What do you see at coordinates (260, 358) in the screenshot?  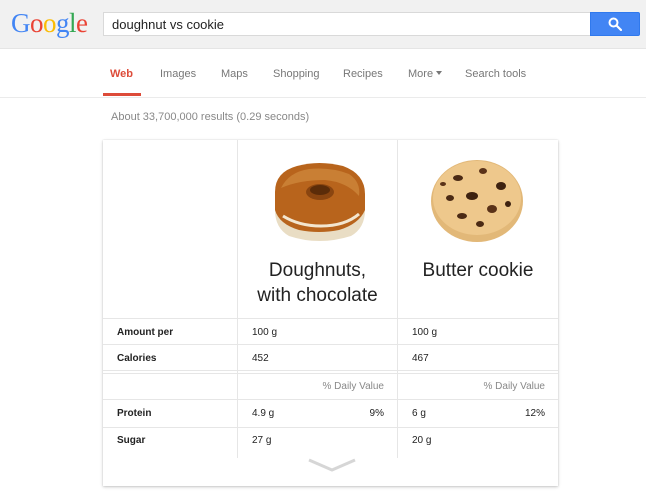 I see `calories-doughnut: 452` at bounding box center [260, 358].